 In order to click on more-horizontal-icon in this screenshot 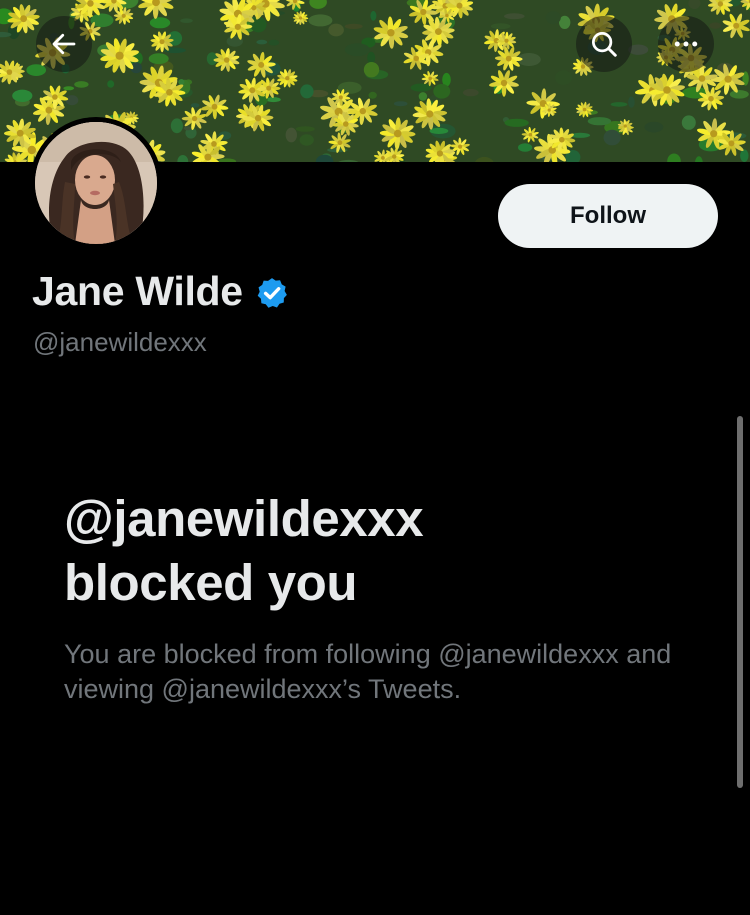, I will do `click(686, 44)`.